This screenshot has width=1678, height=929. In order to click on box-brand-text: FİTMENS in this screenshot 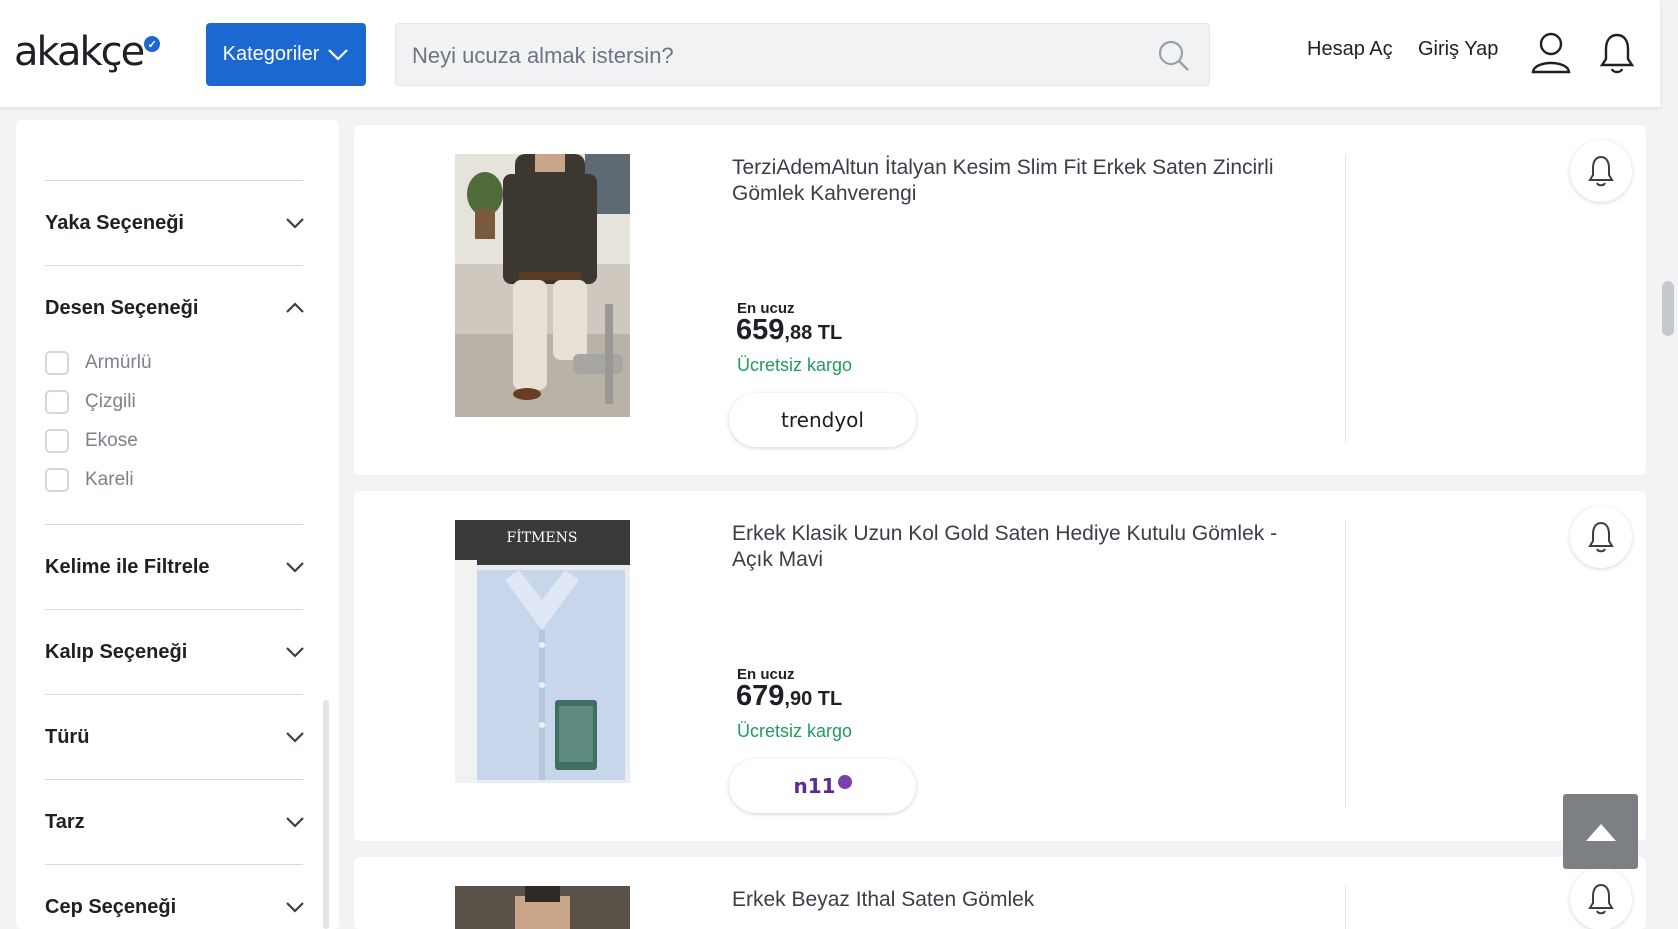, I will do `click(542, 537)`.